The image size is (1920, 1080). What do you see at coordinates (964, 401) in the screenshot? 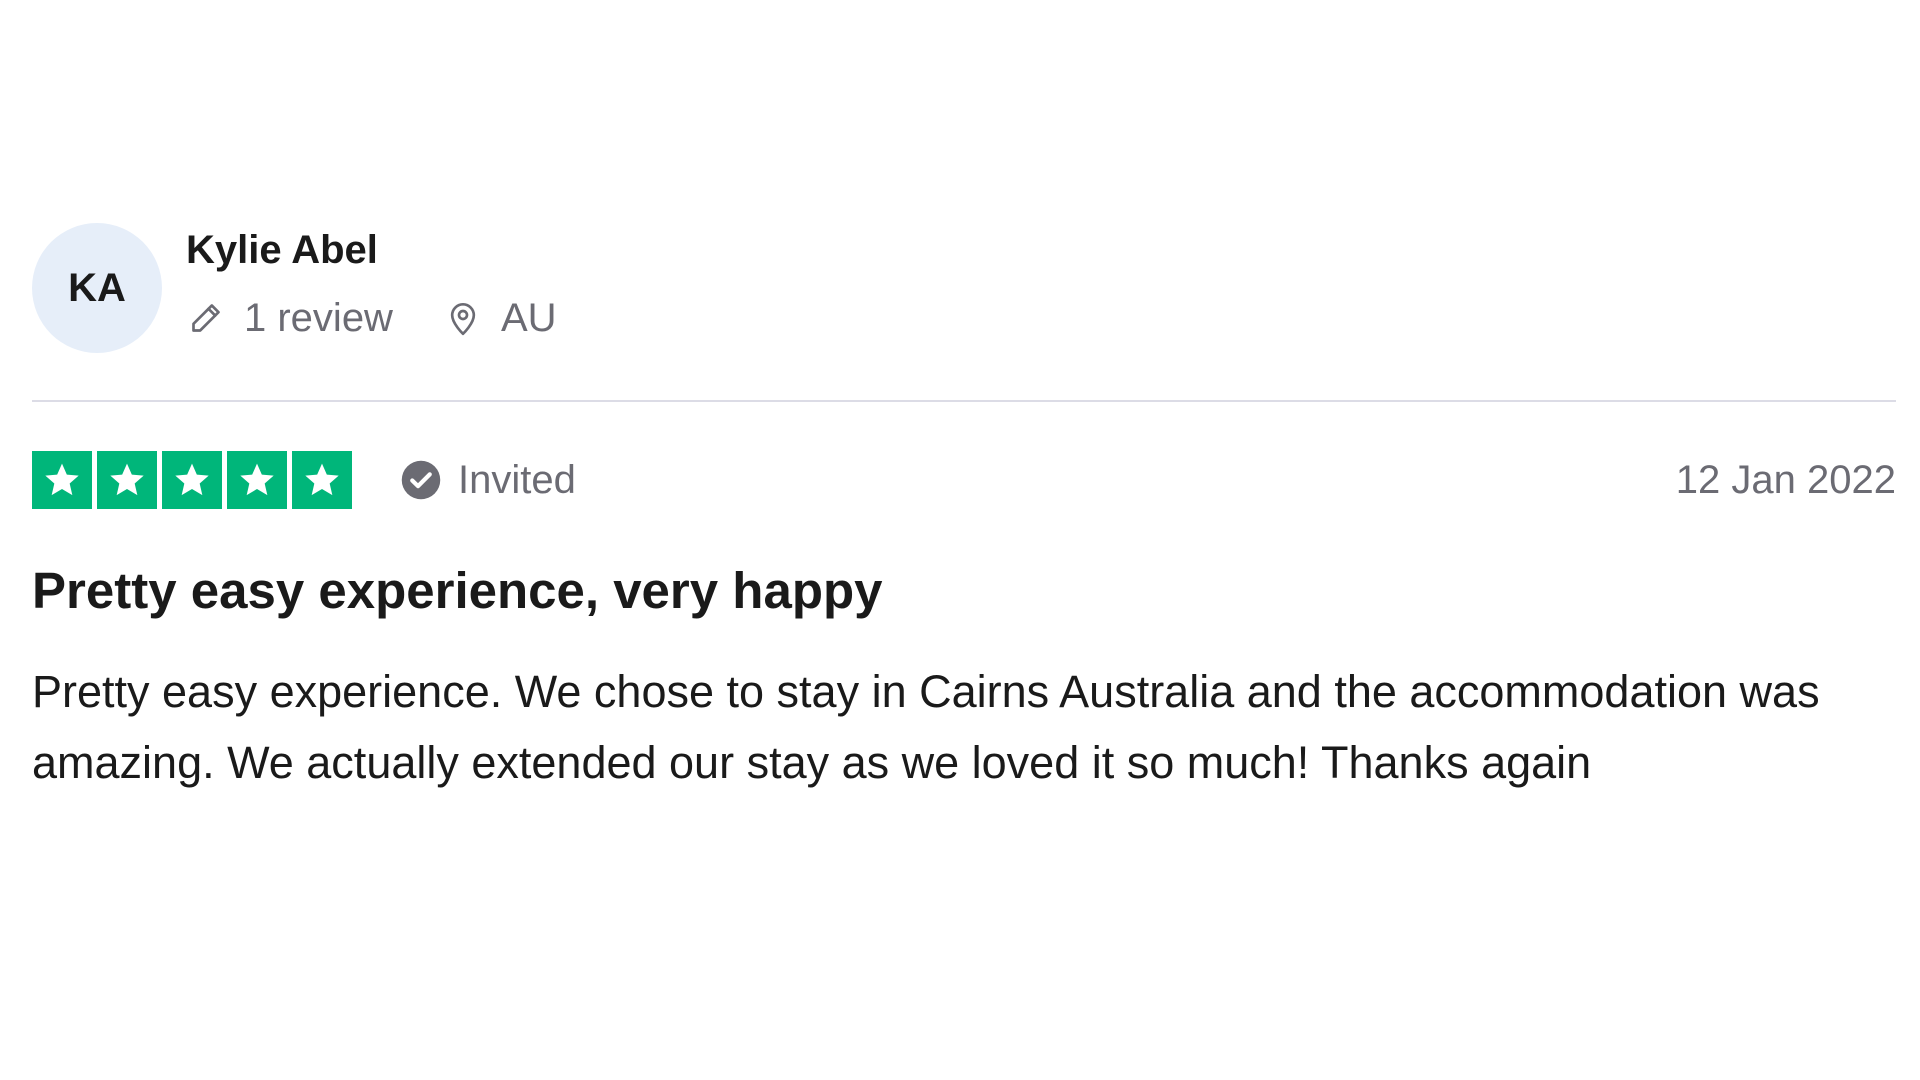
I see `divider` at bounding box center [964, 401].